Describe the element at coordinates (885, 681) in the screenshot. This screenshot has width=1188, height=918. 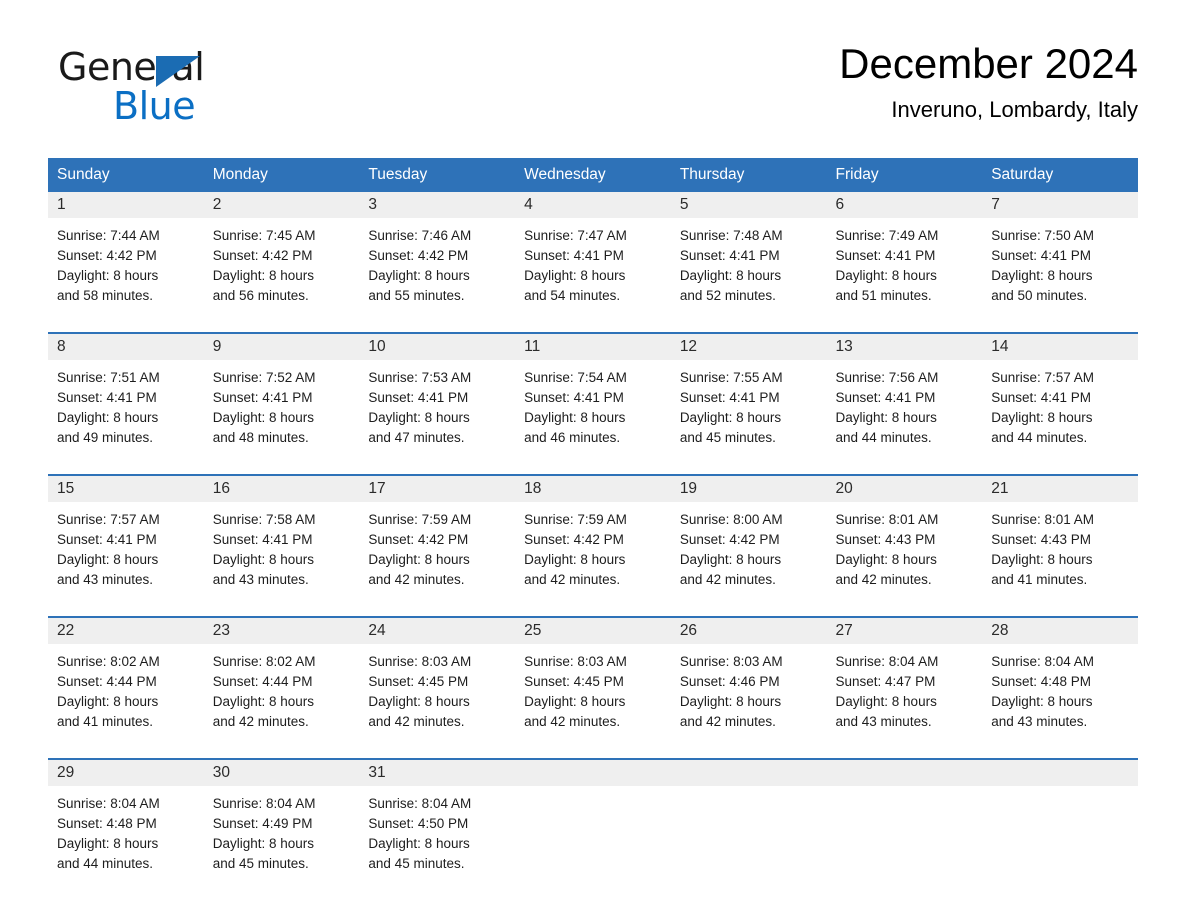
I see `sunset-text: Sunset: 4:47 PM` at that location.